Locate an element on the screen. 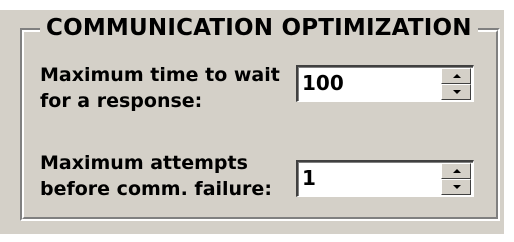  max-wait-time-increment-button is located at coordinates (456, 76).